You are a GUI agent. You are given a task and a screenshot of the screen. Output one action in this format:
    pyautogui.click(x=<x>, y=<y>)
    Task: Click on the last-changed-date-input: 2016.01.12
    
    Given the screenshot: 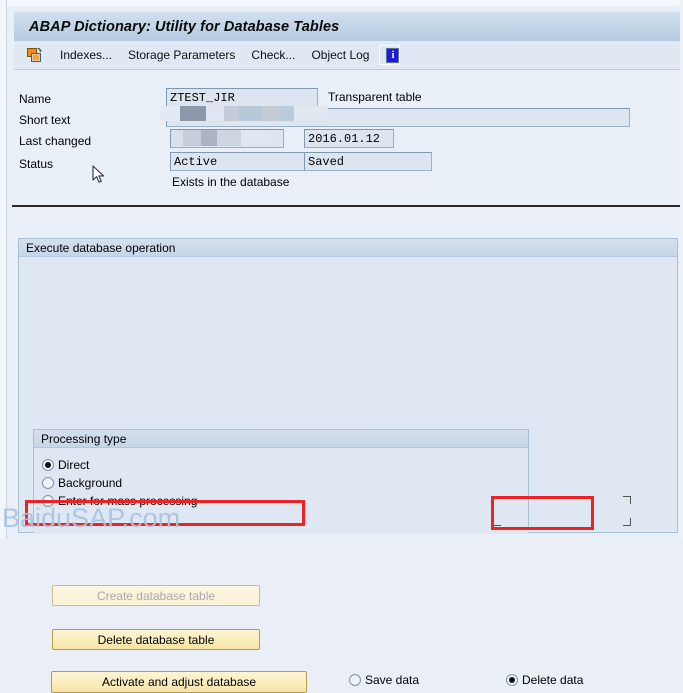 What is the action you would take?
    pyautogui.click(x=349, y=138)
    